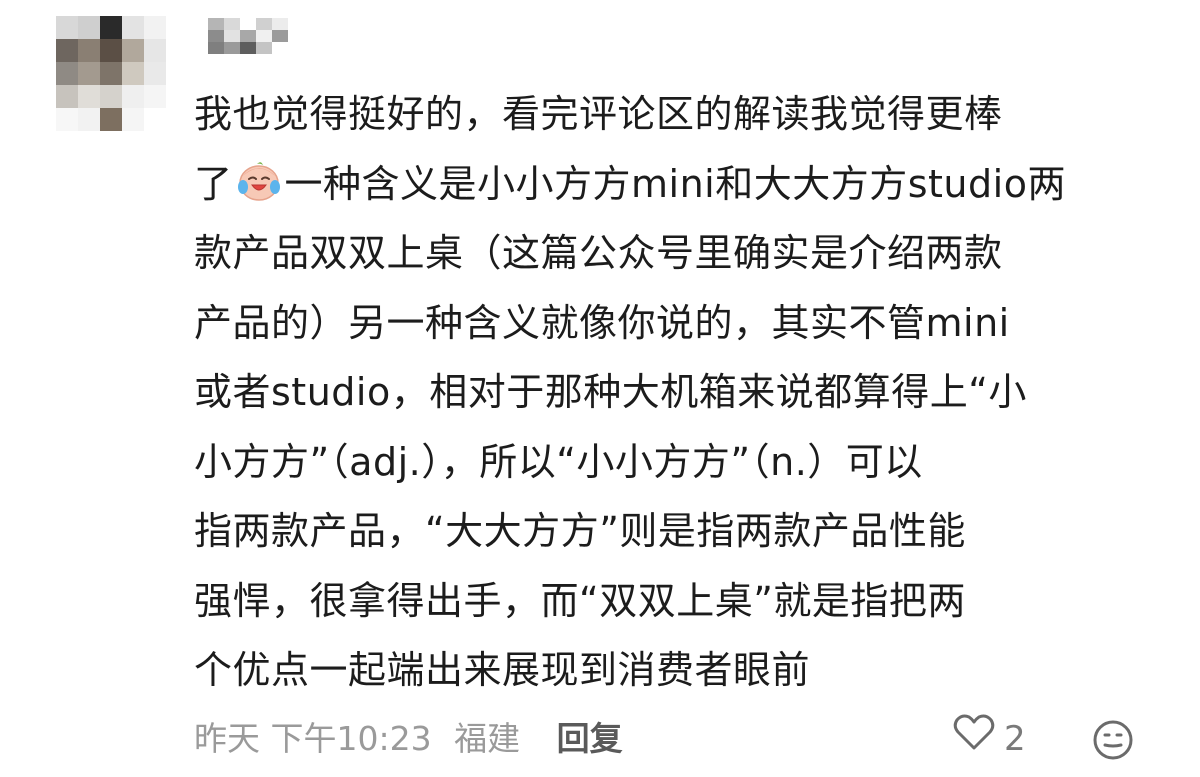  I want to click on comment-time: 昨天 下午10:23, so click(313, 738).